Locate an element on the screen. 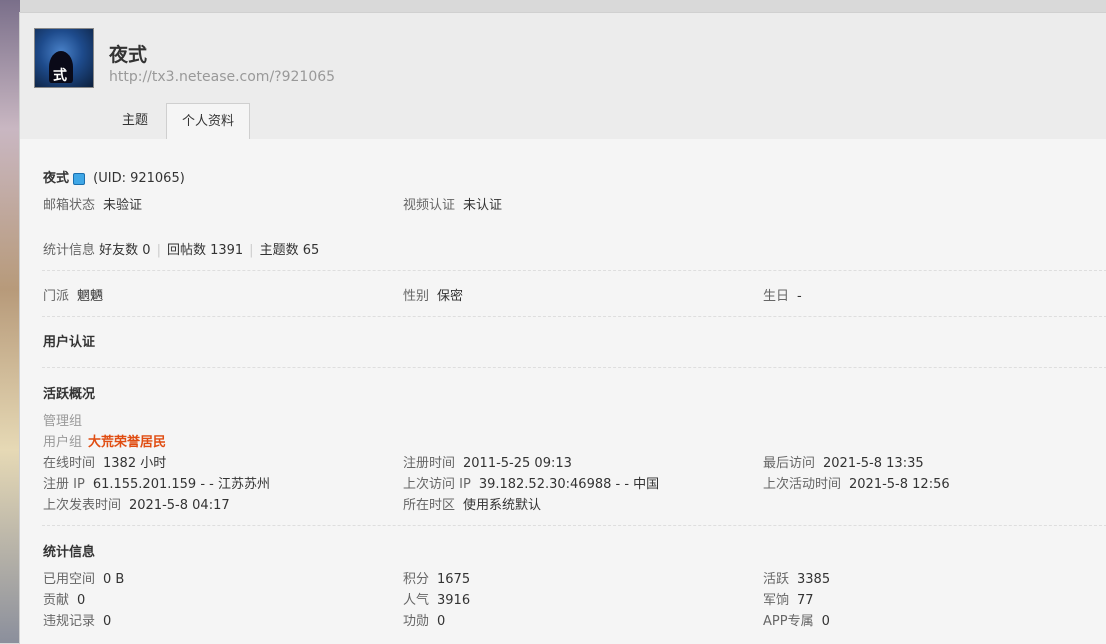 This screenshot has width=1106, height=644. profile-name: 夜式 is located at coordinates (56, 178).